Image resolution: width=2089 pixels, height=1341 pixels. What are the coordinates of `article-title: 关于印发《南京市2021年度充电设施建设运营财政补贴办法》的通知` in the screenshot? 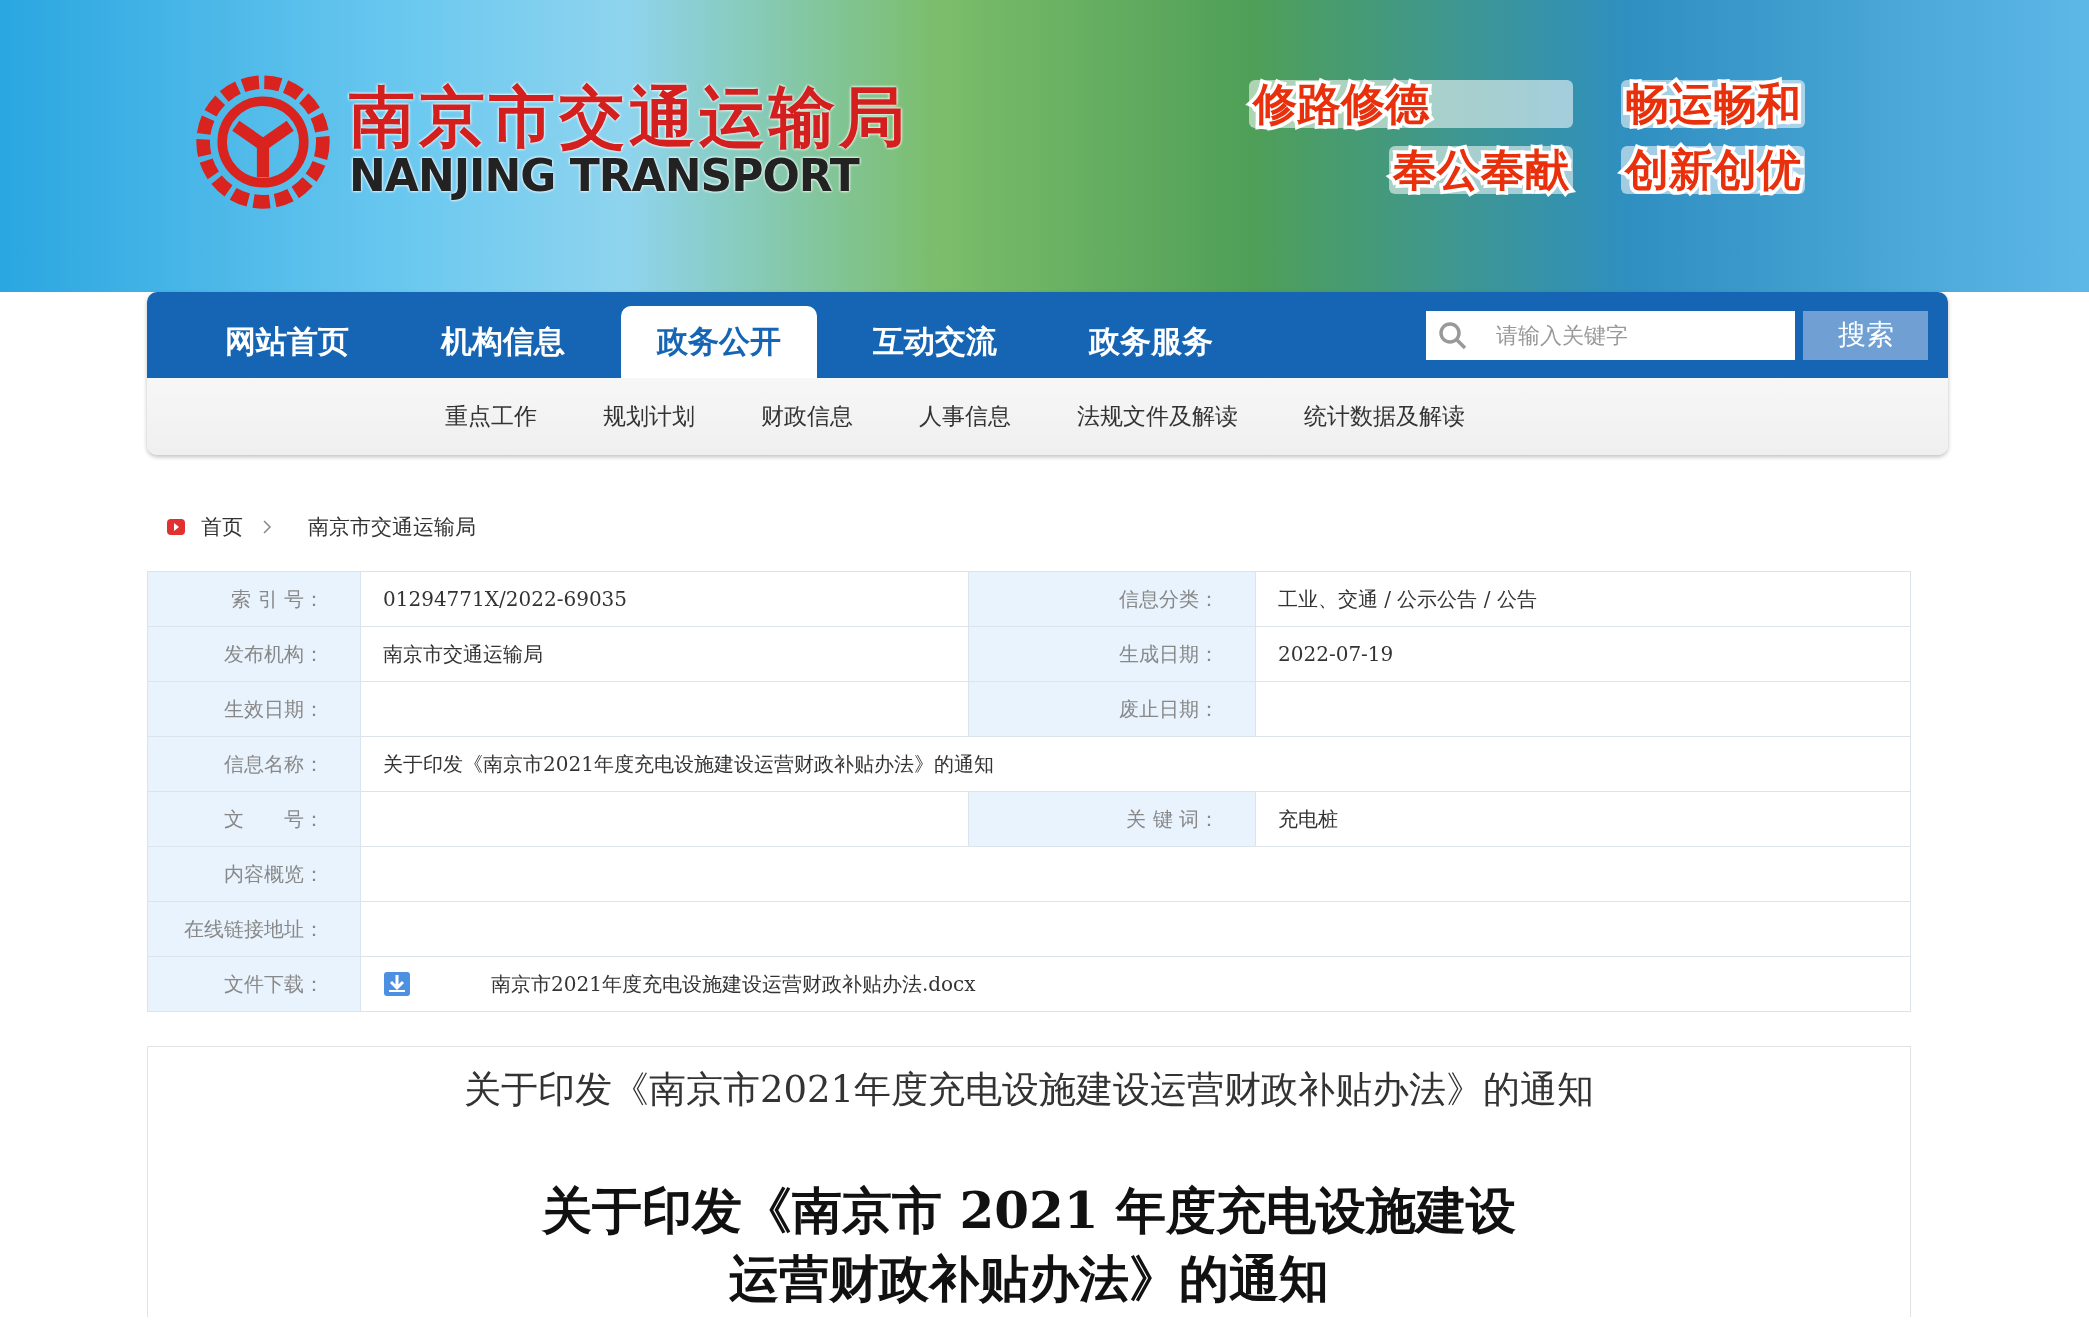 It's located at (1029, 1090).